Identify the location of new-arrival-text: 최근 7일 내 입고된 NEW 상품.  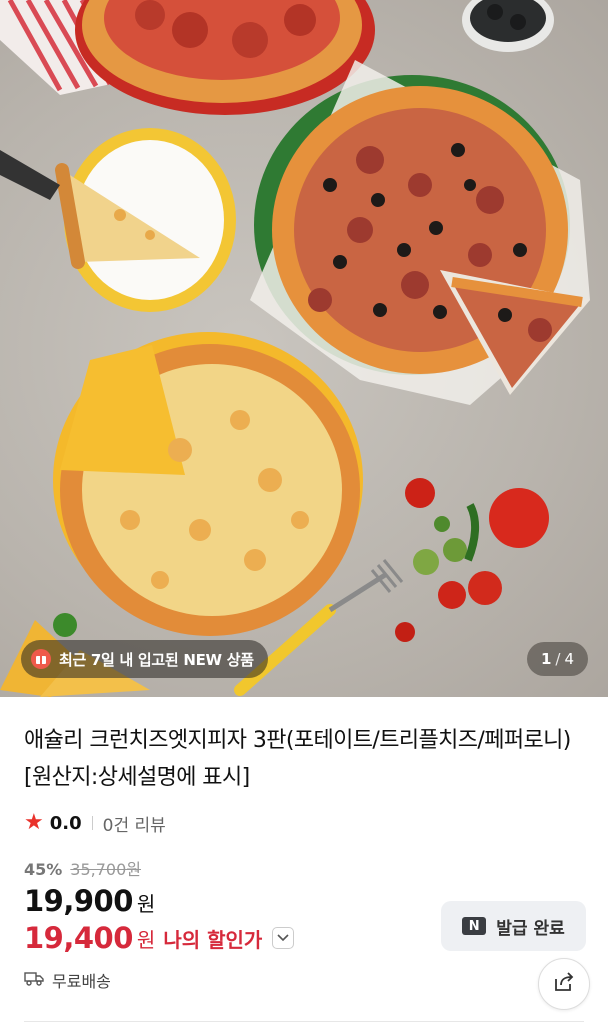
(156, 659).